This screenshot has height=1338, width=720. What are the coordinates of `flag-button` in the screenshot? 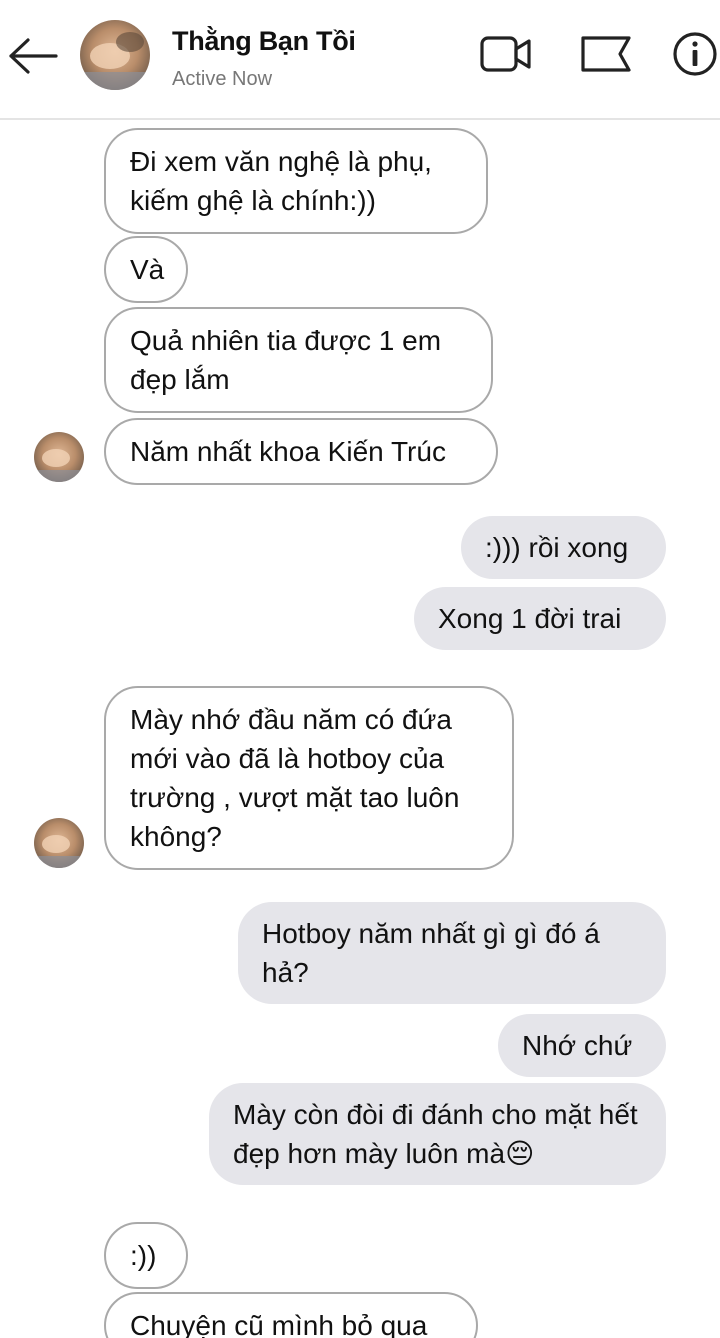 It's located at (606, 56).